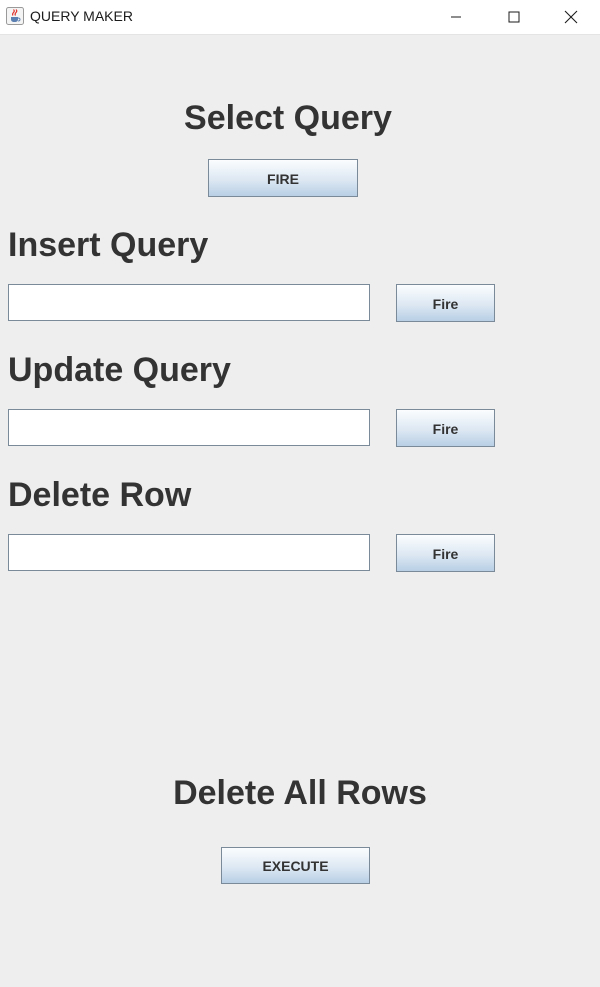  I want to click on close-button, so click(571, 17).